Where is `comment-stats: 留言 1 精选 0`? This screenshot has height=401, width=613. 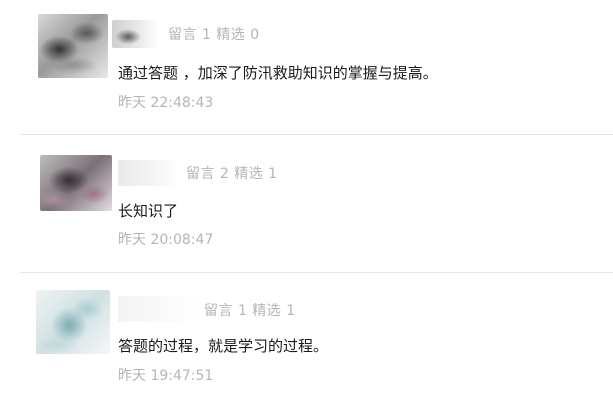 comment-stats: 留言 1 精选 0 is located at coordinates (214, 35).